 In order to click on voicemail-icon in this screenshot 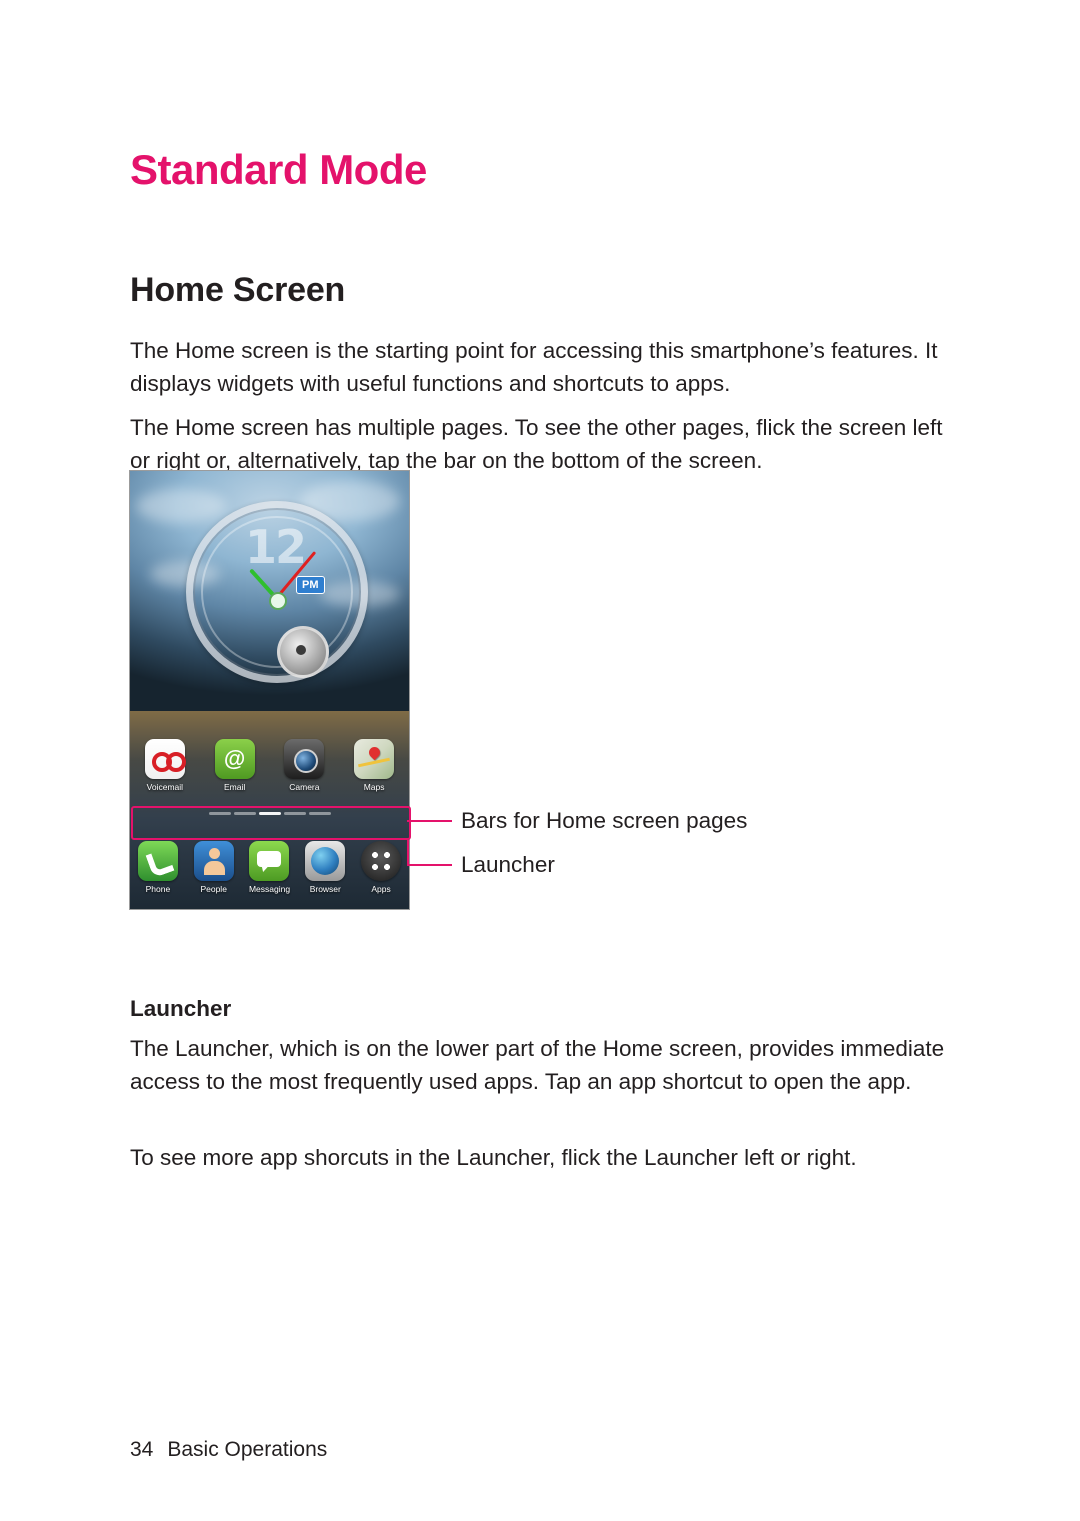, I will do `click(165, 759)`.